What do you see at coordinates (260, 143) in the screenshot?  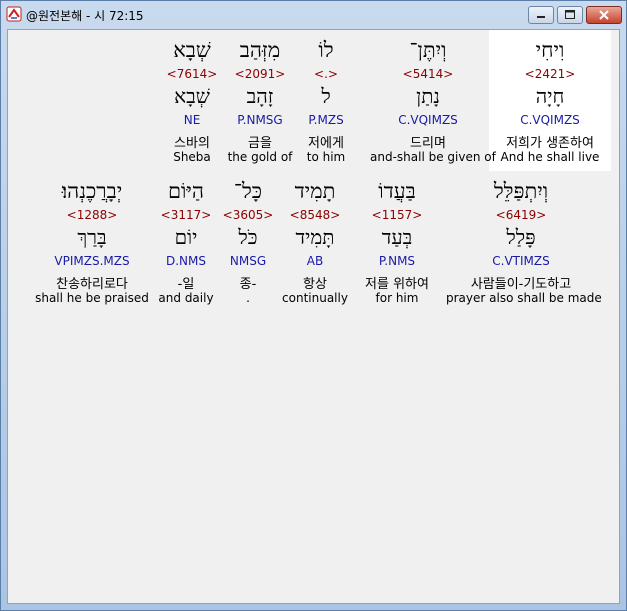 I see `korean-gloss: 금을` at bounding box center [260, 143].